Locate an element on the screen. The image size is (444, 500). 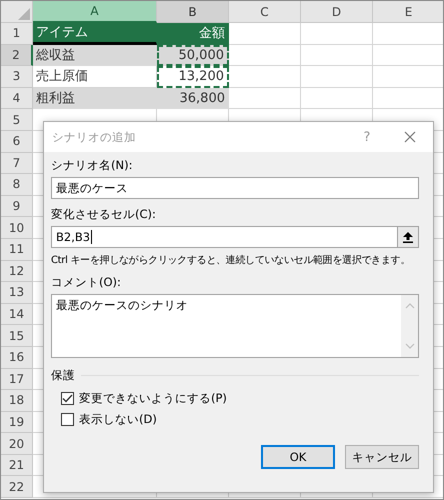
scenario-name-field: 最悪のケース is located at coordinates (235, 188).